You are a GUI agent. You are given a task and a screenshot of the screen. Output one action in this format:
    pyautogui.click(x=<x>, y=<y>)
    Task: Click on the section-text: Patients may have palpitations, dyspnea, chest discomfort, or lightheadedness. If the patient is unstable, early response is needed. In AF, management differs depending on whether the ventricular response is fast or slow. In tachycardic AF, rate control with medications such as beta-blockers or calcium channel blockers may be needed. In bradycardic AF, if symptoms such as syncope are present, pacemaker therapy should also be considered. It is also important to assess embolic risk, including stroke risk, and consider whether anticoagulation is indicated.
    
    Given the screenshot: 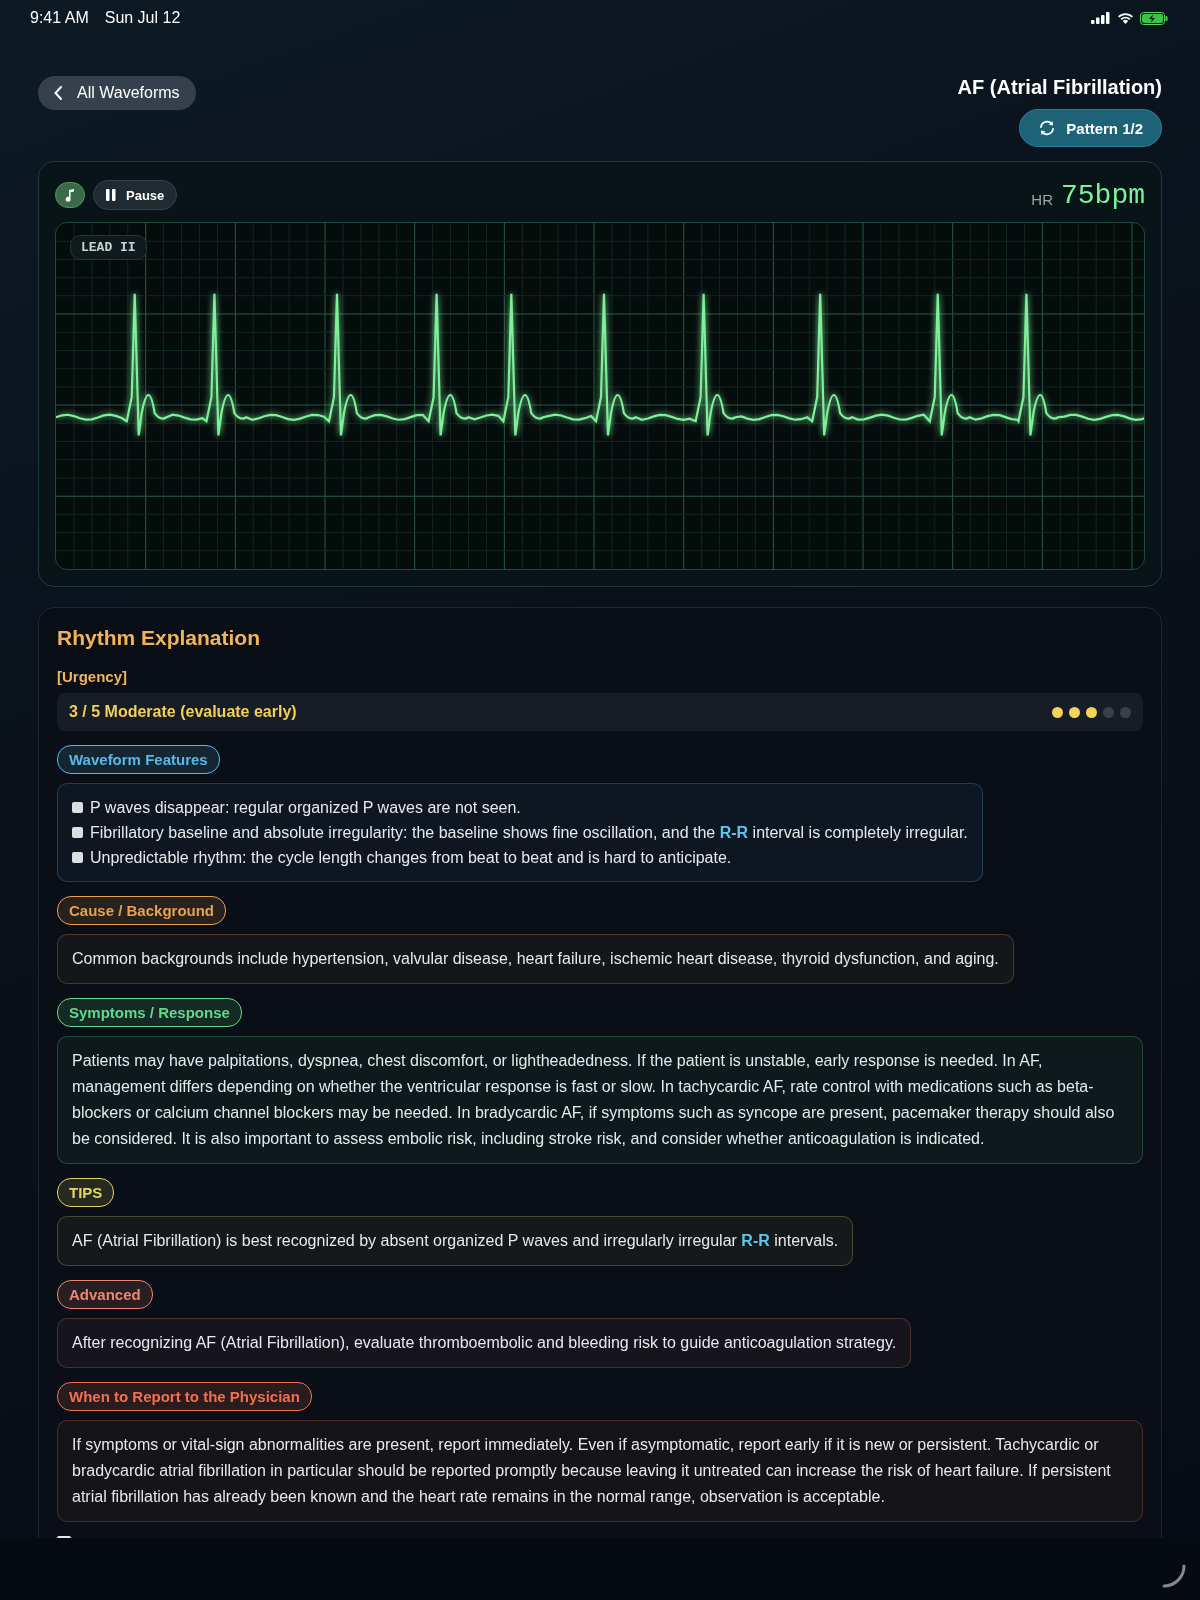 What is the action you would take?
    pyautogui.click(x=593, y=1099)
    